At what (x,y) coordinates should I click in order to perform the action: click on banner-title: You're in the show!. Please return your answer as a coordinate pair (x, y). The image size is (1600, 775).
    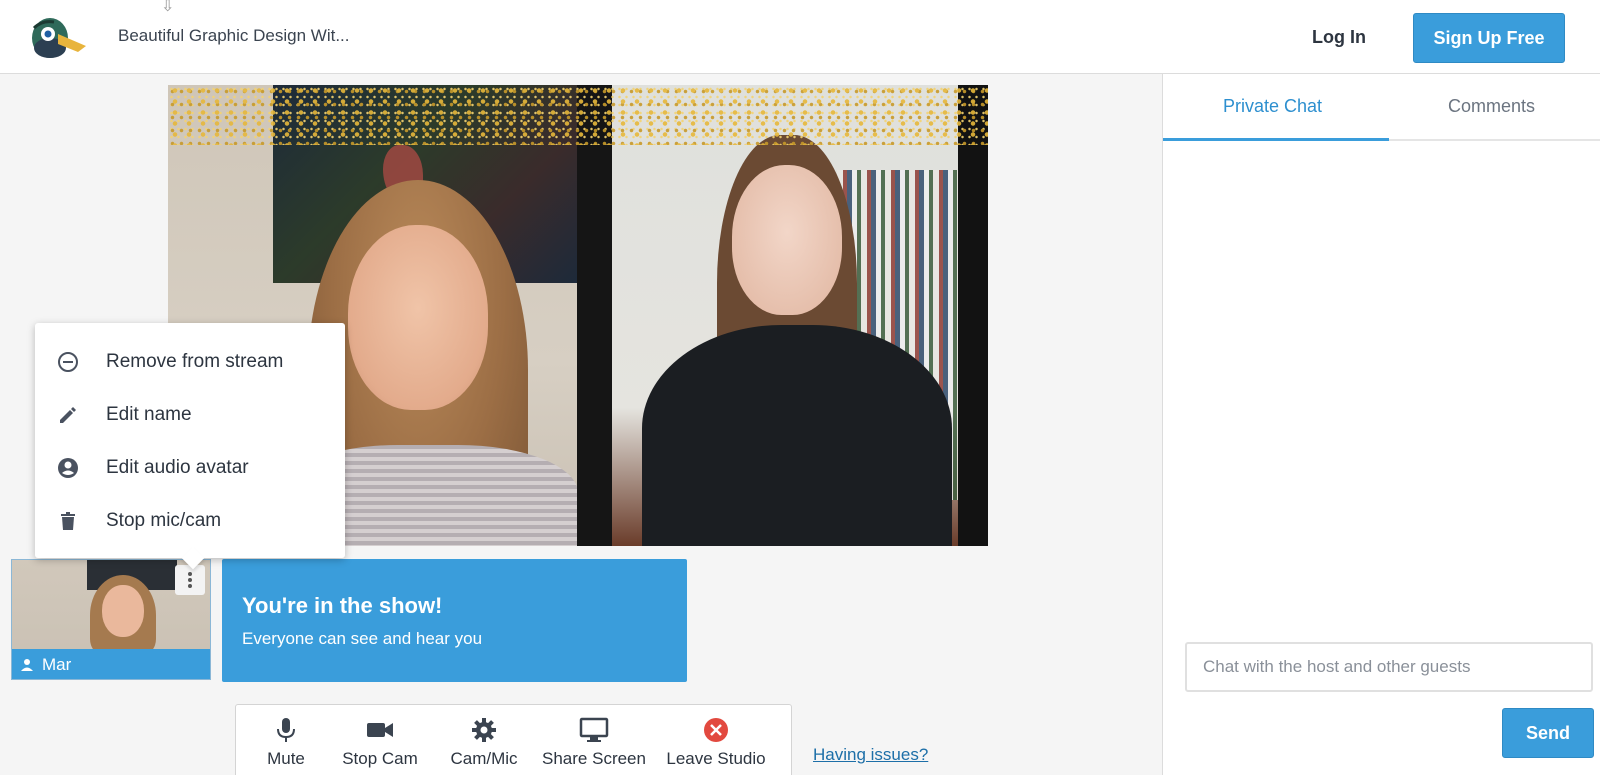
    Looking at the image, I should click on (342, 605).